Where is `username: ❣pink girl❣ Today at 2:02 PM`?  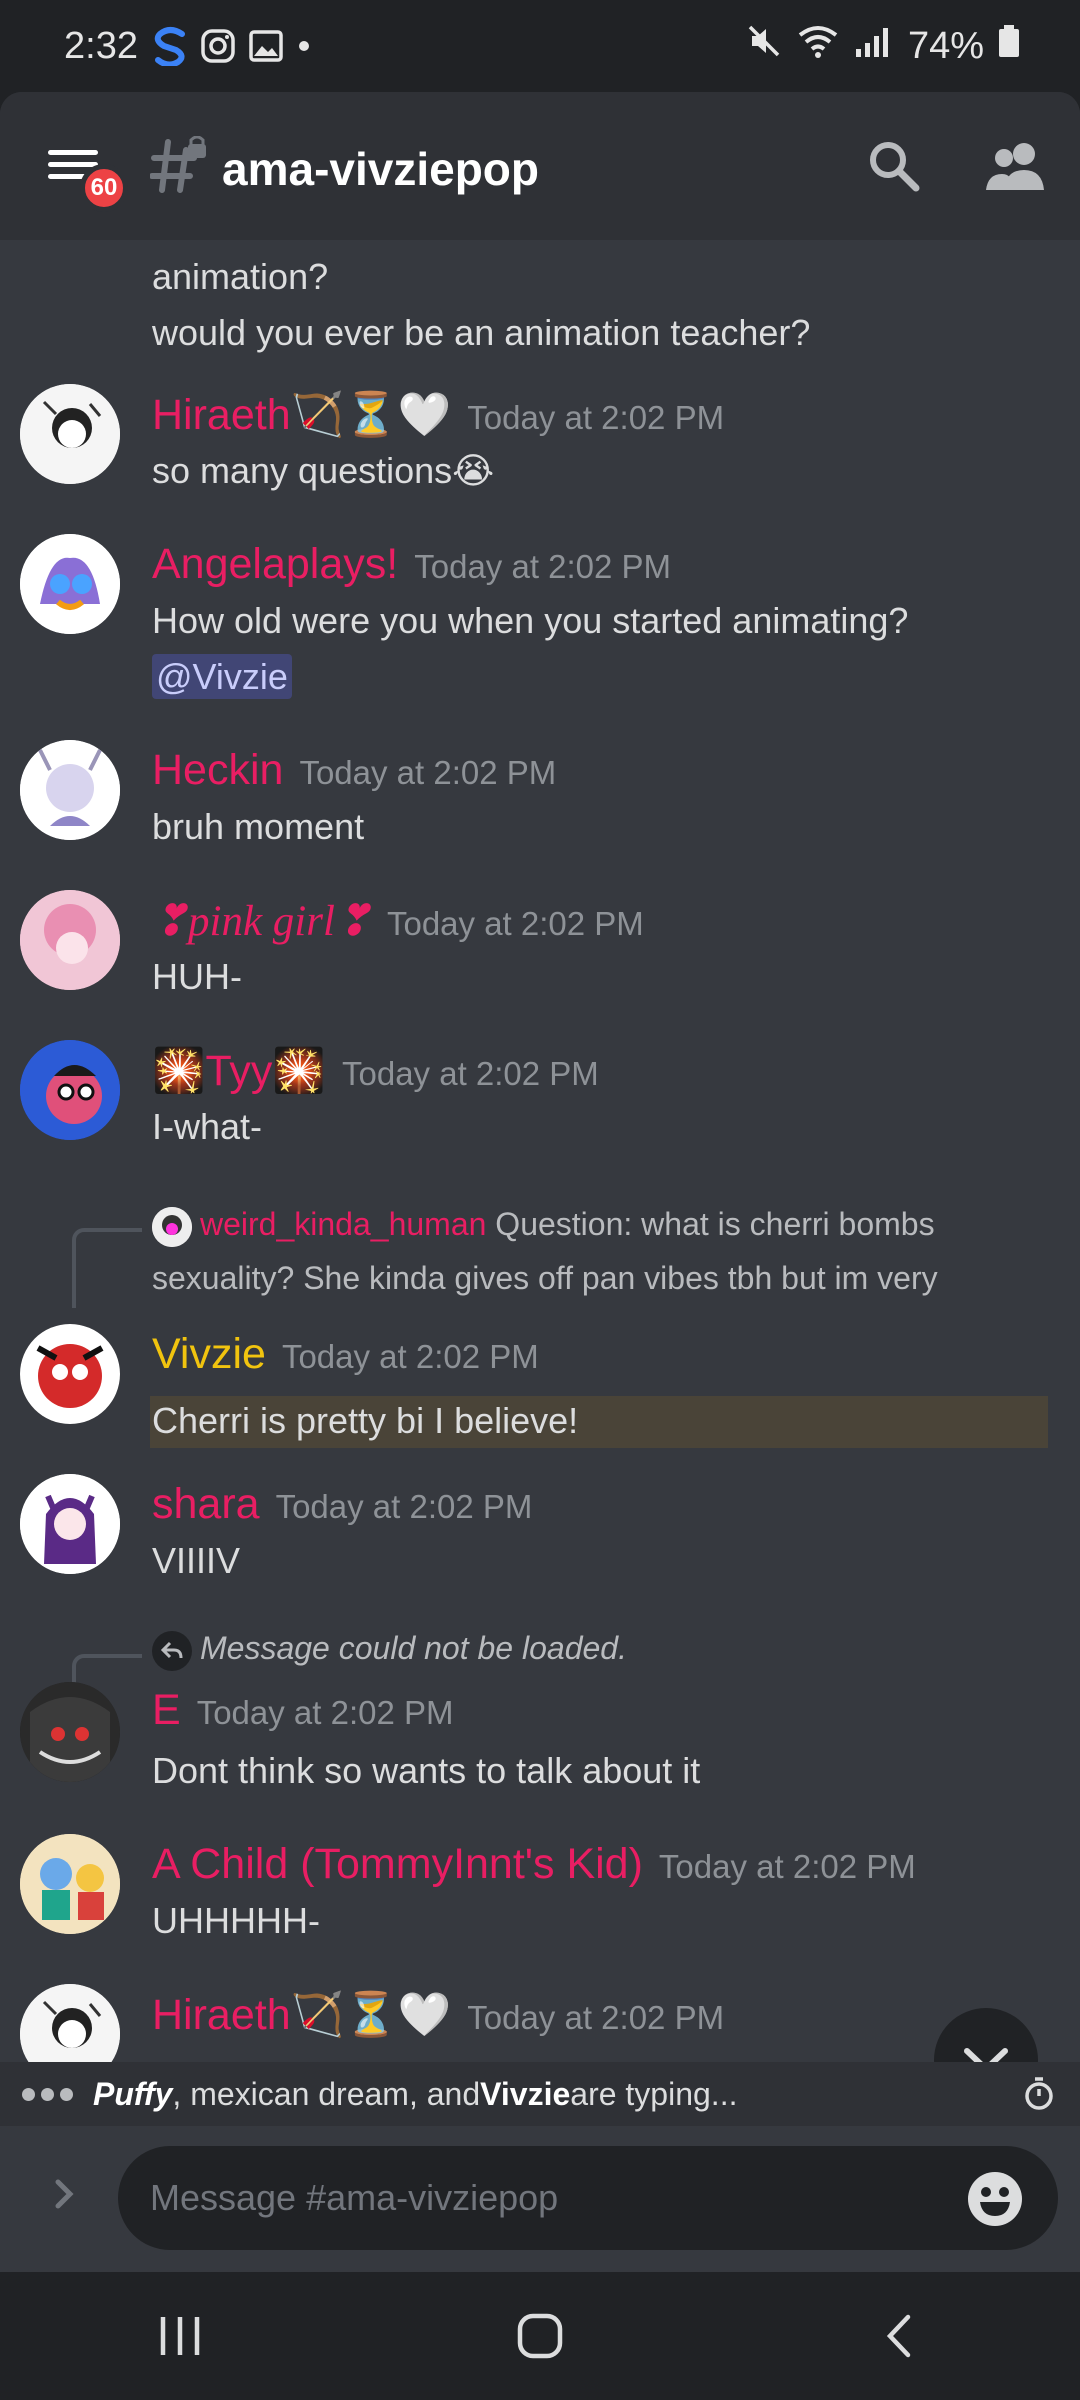 username: ❣pink girl❣ Today at 2:02 PM is located at coordinates (398, 921).